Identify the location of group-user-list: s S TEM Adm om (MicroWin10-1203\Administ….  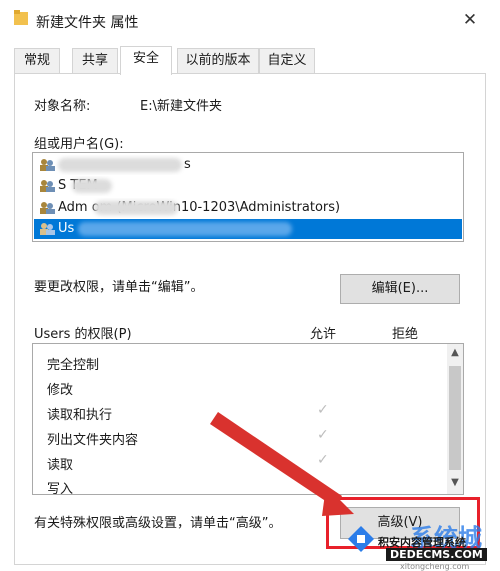
(248, 197).